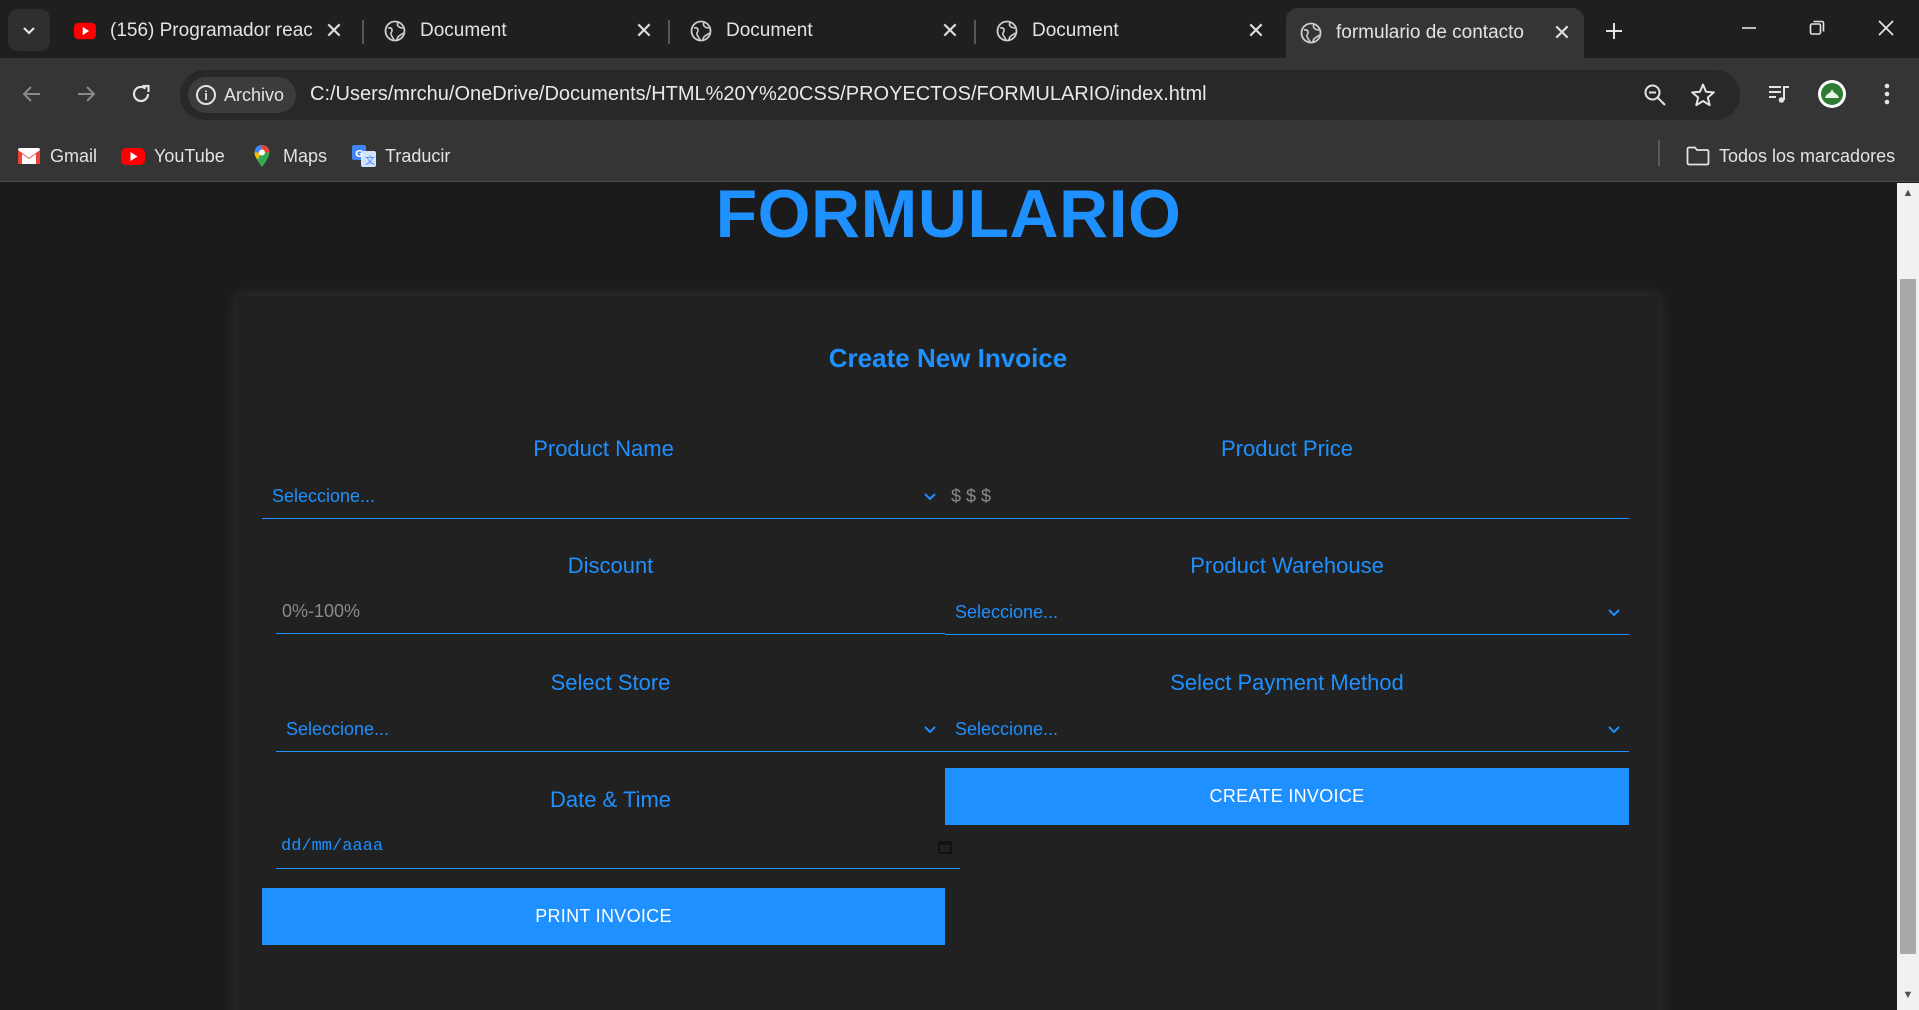 The height and width of the screenshot is (1010, 1919). Describe the element at coordinates (1430, 32) in the screenshot. I see `tab-title: formulario de contacto` at that location.